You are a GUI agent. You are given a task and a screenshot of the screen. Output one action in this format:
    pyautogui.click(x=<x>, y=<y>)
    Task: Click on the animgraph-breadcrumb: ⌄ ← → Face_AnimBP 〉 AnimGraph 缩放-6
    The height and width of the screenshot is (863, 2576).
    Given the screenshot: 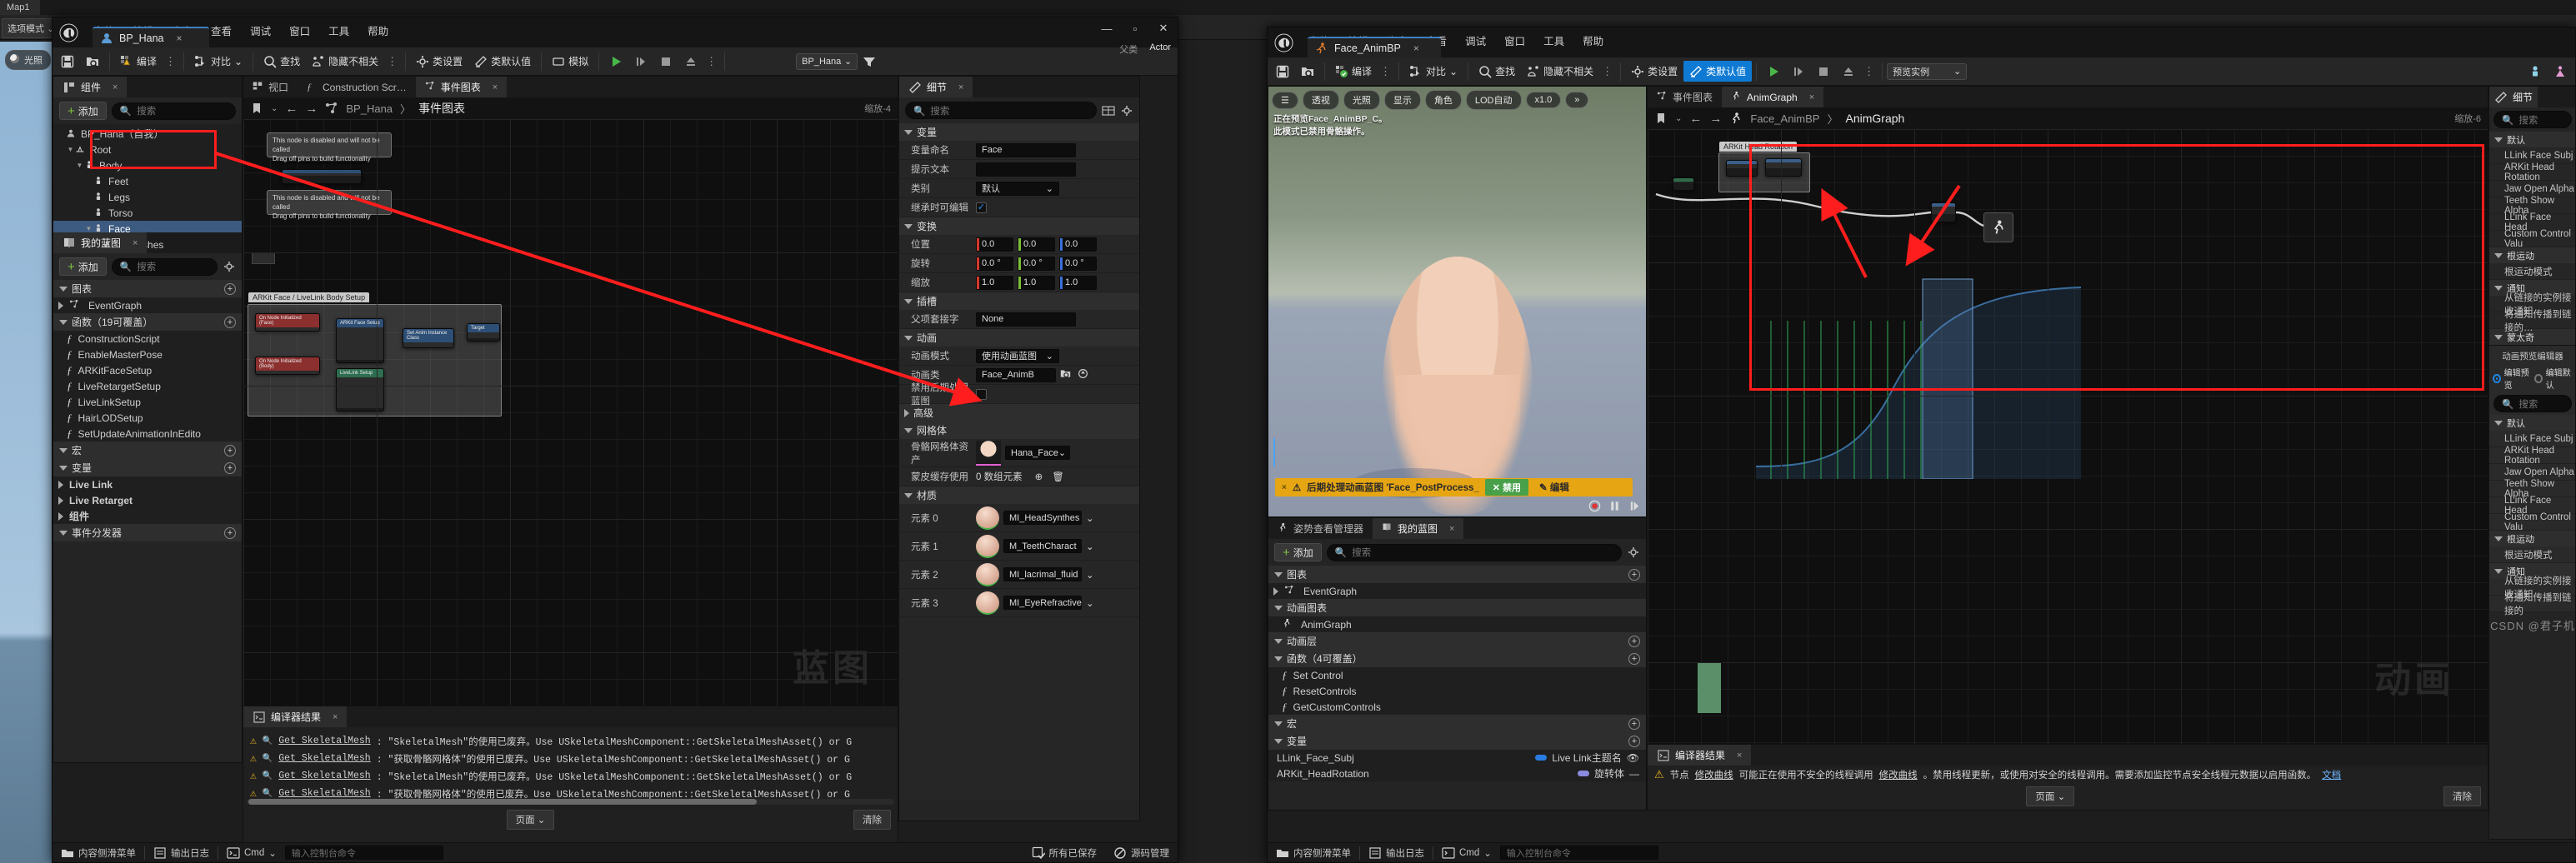 What is the action you would take?
    pyautogui.click(x=2068, y=118)
    